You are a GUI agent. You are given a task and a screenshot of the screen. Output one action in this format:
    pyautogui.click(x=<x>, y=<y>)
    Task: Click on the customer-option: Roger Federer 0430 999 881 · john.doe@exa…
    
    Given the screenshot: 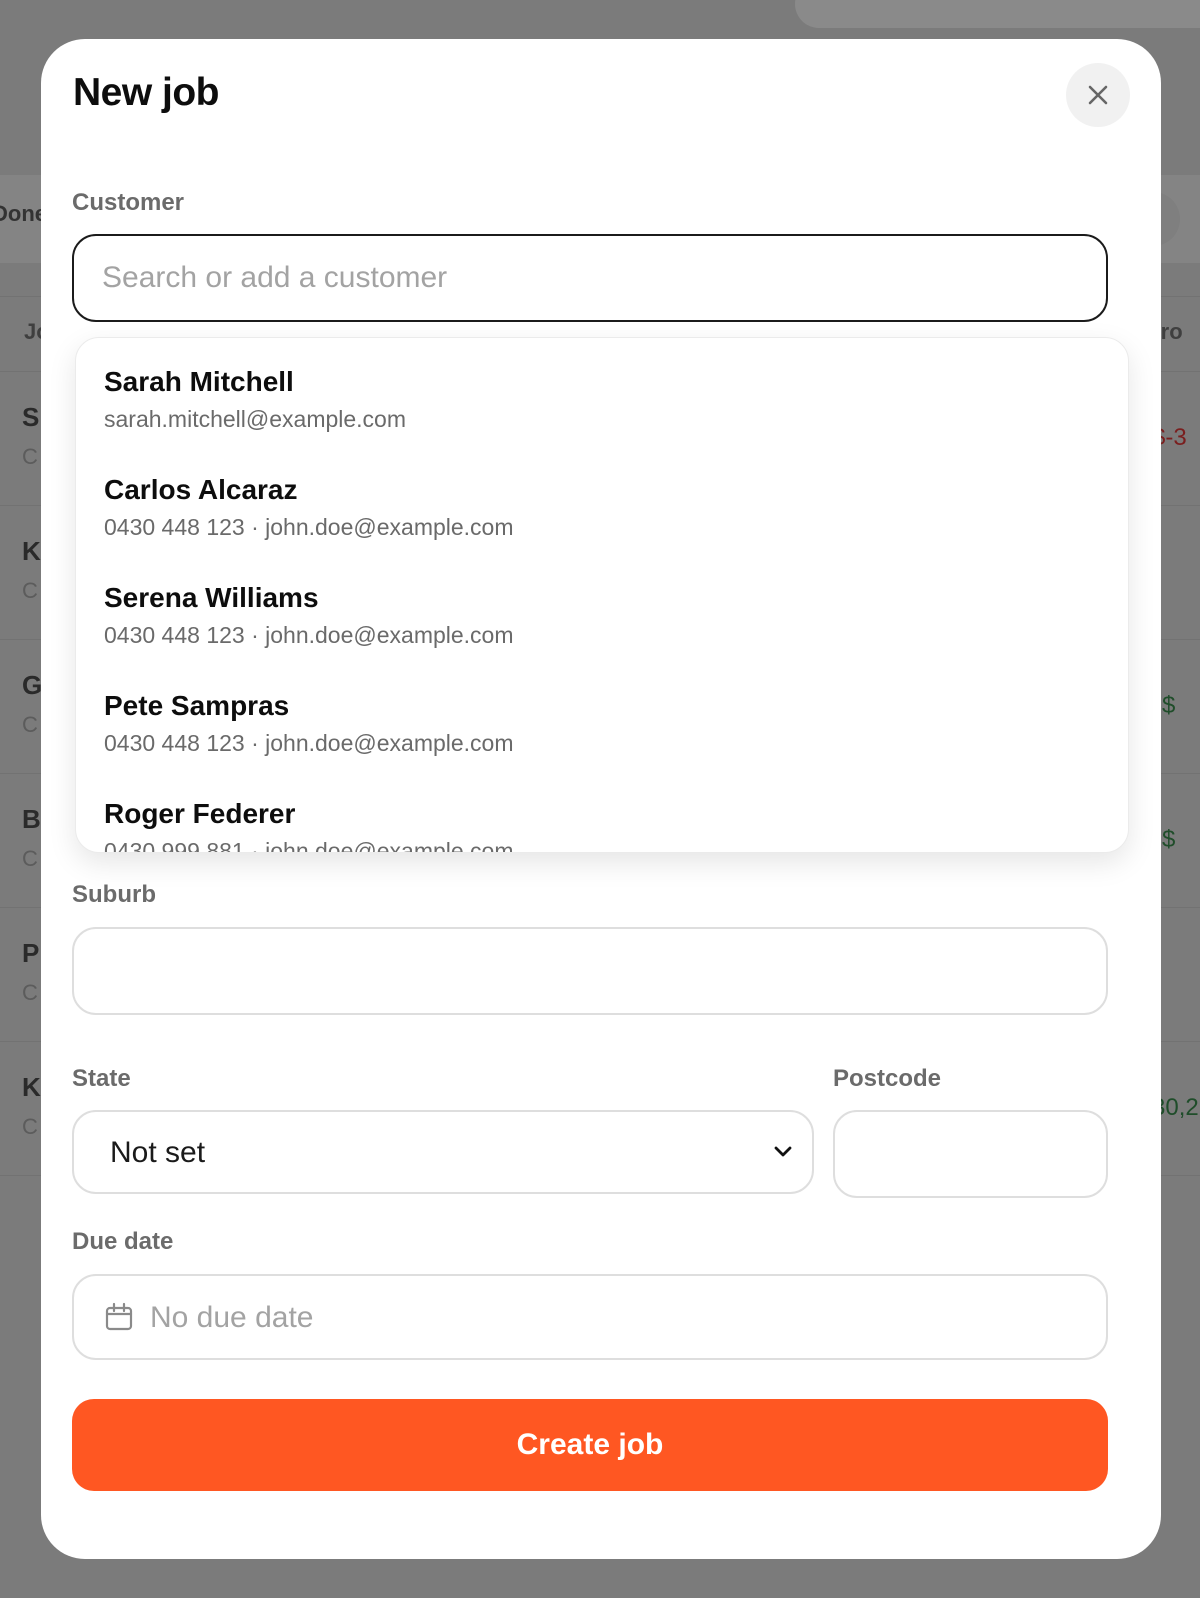 What is the action you would take?
    pyautogui.click(x=602, y=811)
    